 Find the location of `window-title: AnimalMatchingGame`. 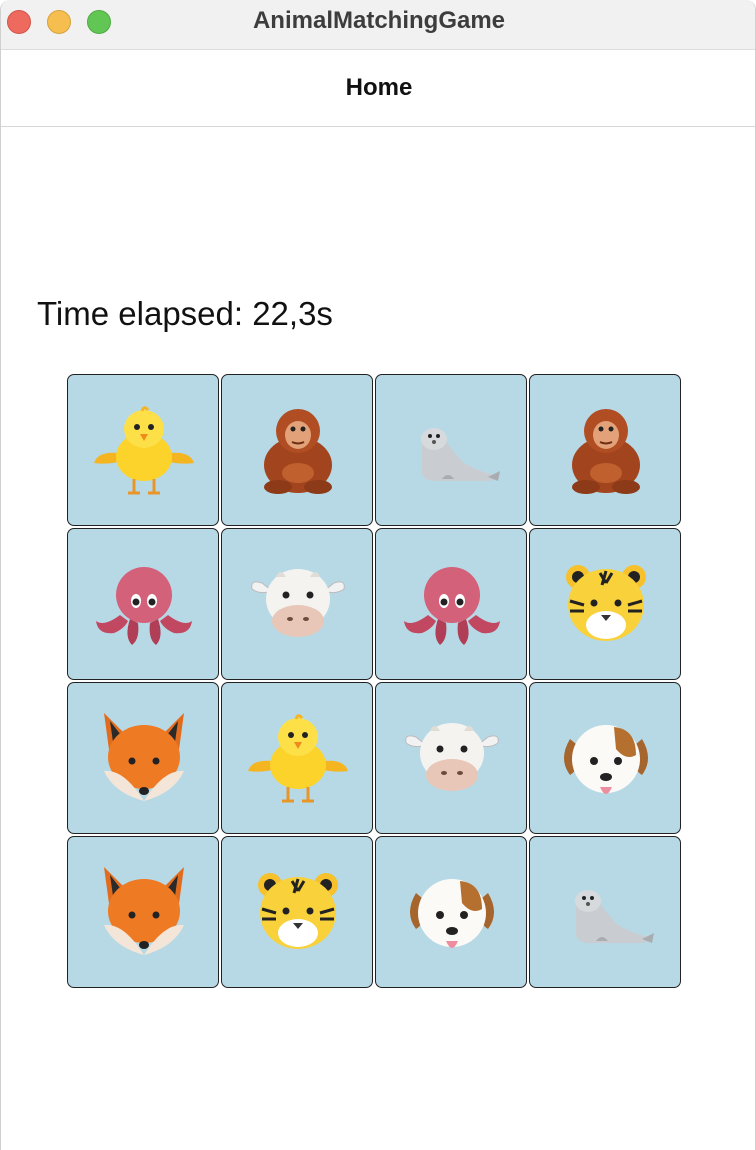

window-title: AnimalMatchingGame is located at coordinates (379, 20).